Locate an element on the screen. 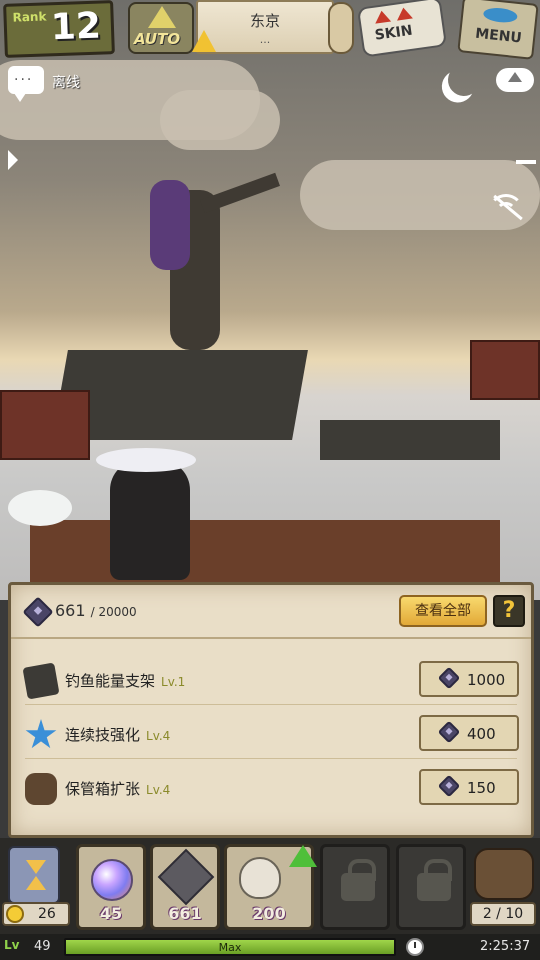  player-character is located at coordinates (150, 520).